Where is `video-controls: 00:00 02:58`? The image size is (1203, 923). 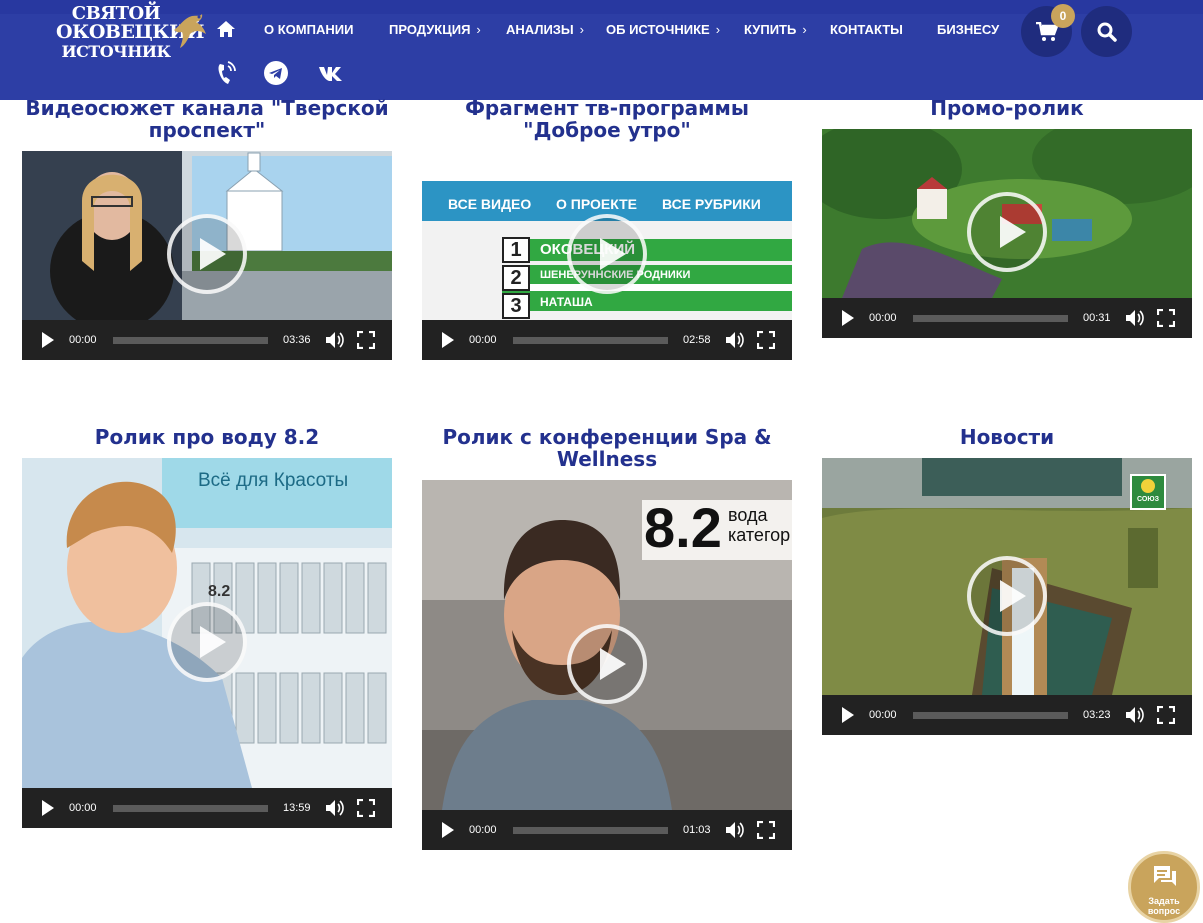 video-controls: 00:00 02:58 is located at coordinates (607, 340).